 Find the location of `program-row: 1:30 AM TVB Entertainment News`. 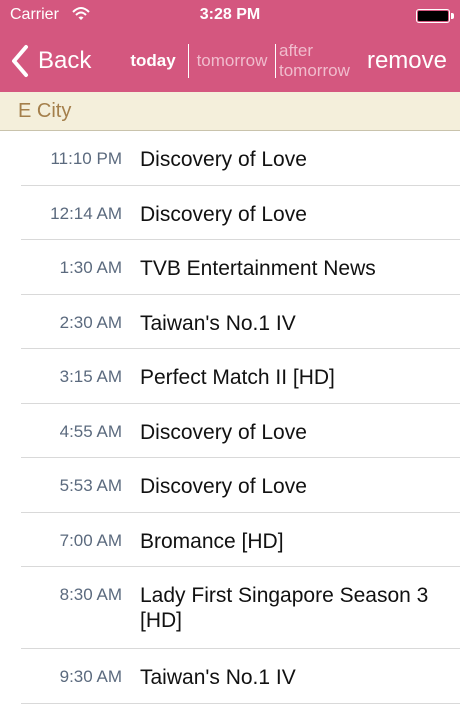

program-row: 1:30 AM TVB Entertainment News is located at coordinates (230, 267).